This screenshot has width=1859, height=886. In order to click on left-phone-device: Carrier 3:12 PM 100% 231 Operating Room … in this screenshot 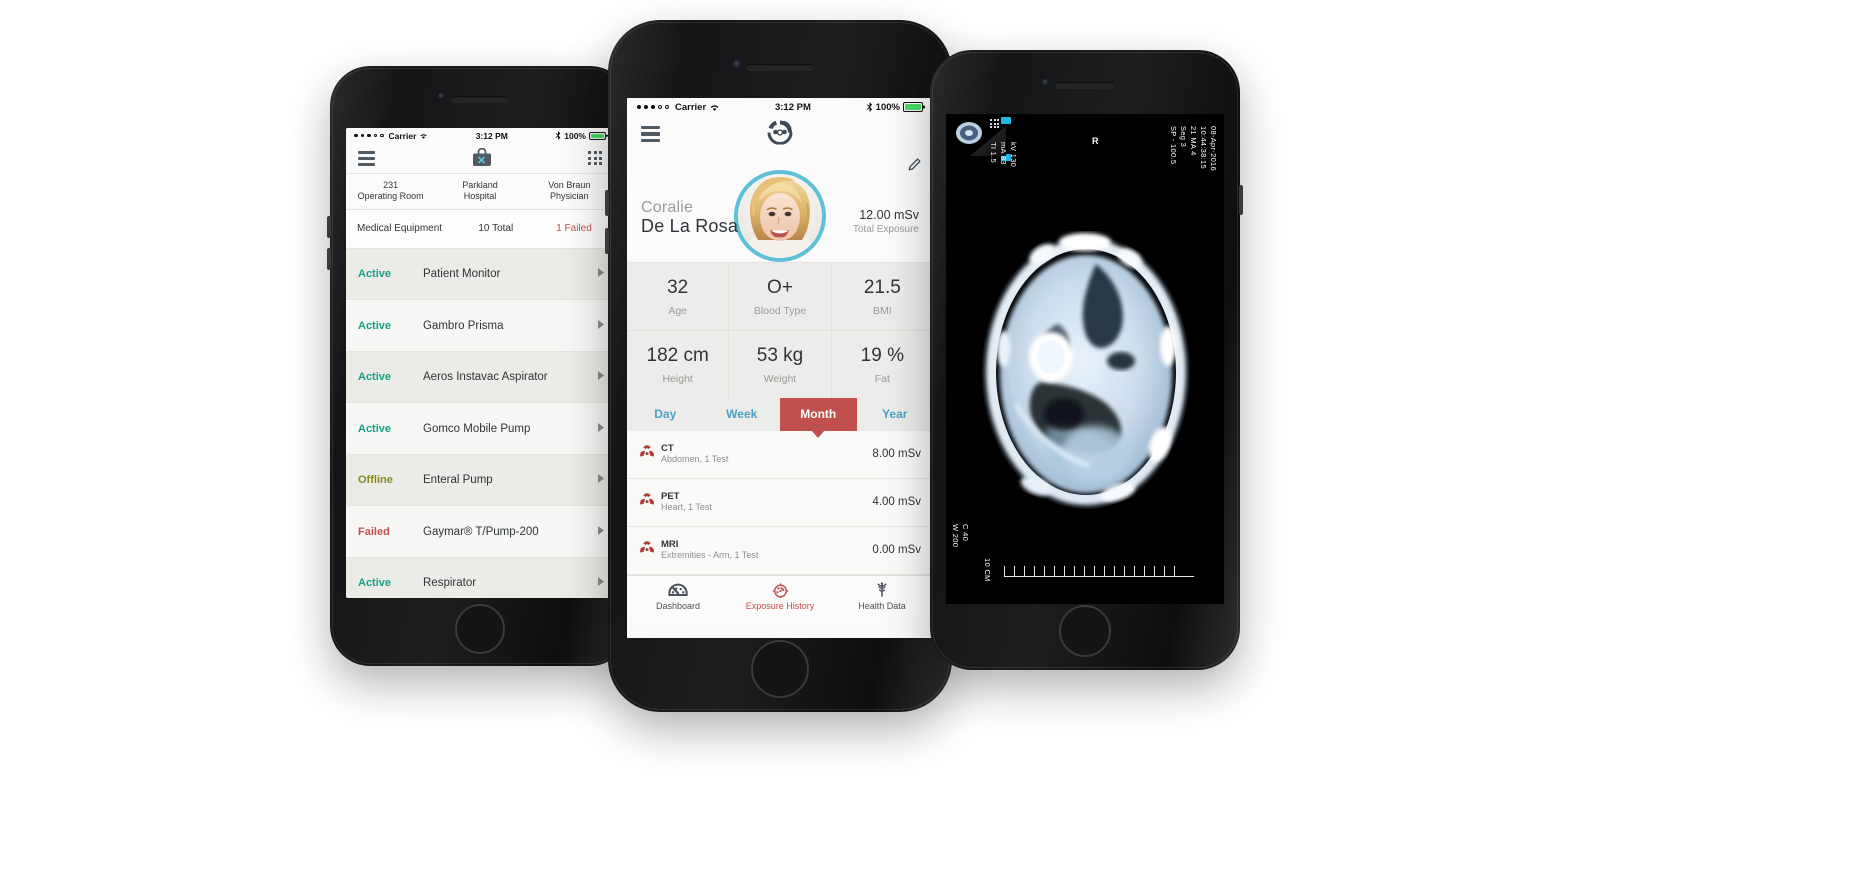, I will do `click(478, 366)`.